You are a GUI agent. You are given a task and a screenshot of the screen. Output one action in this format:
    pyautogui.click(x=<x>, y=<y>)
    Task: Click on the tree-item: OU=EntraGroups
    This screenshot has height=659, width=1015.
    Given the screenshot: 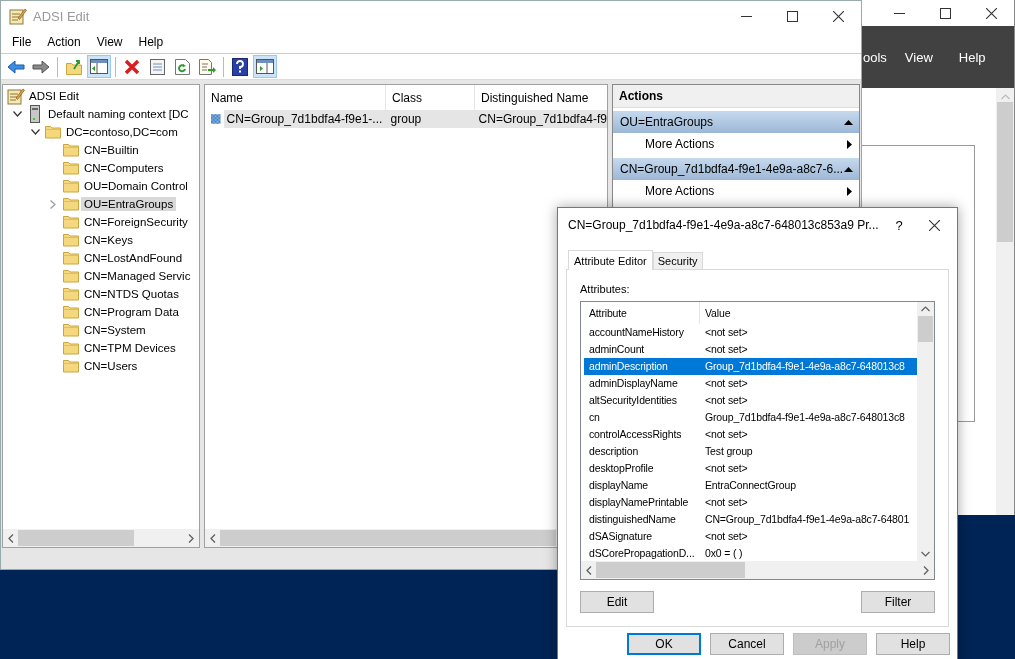 What is the action you would take?
    pyautogui.click(x=129, y=204)
    